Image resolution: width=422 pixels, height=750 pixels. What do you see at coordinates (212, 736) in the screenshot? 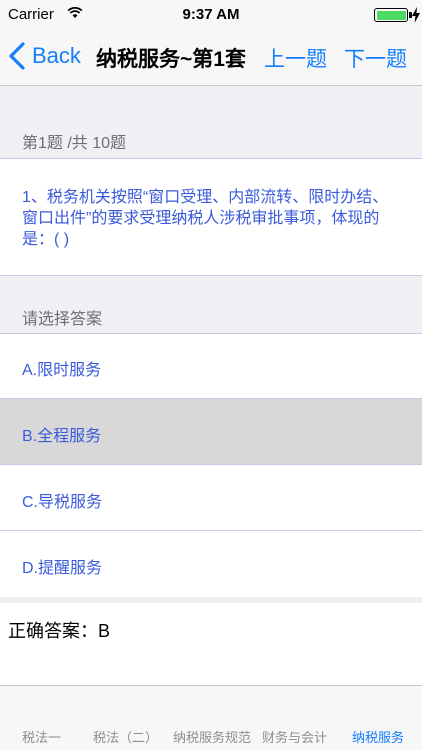
I see `tab-tax-service-standards: 纳税服务规范` at bounding box center [212, 736].